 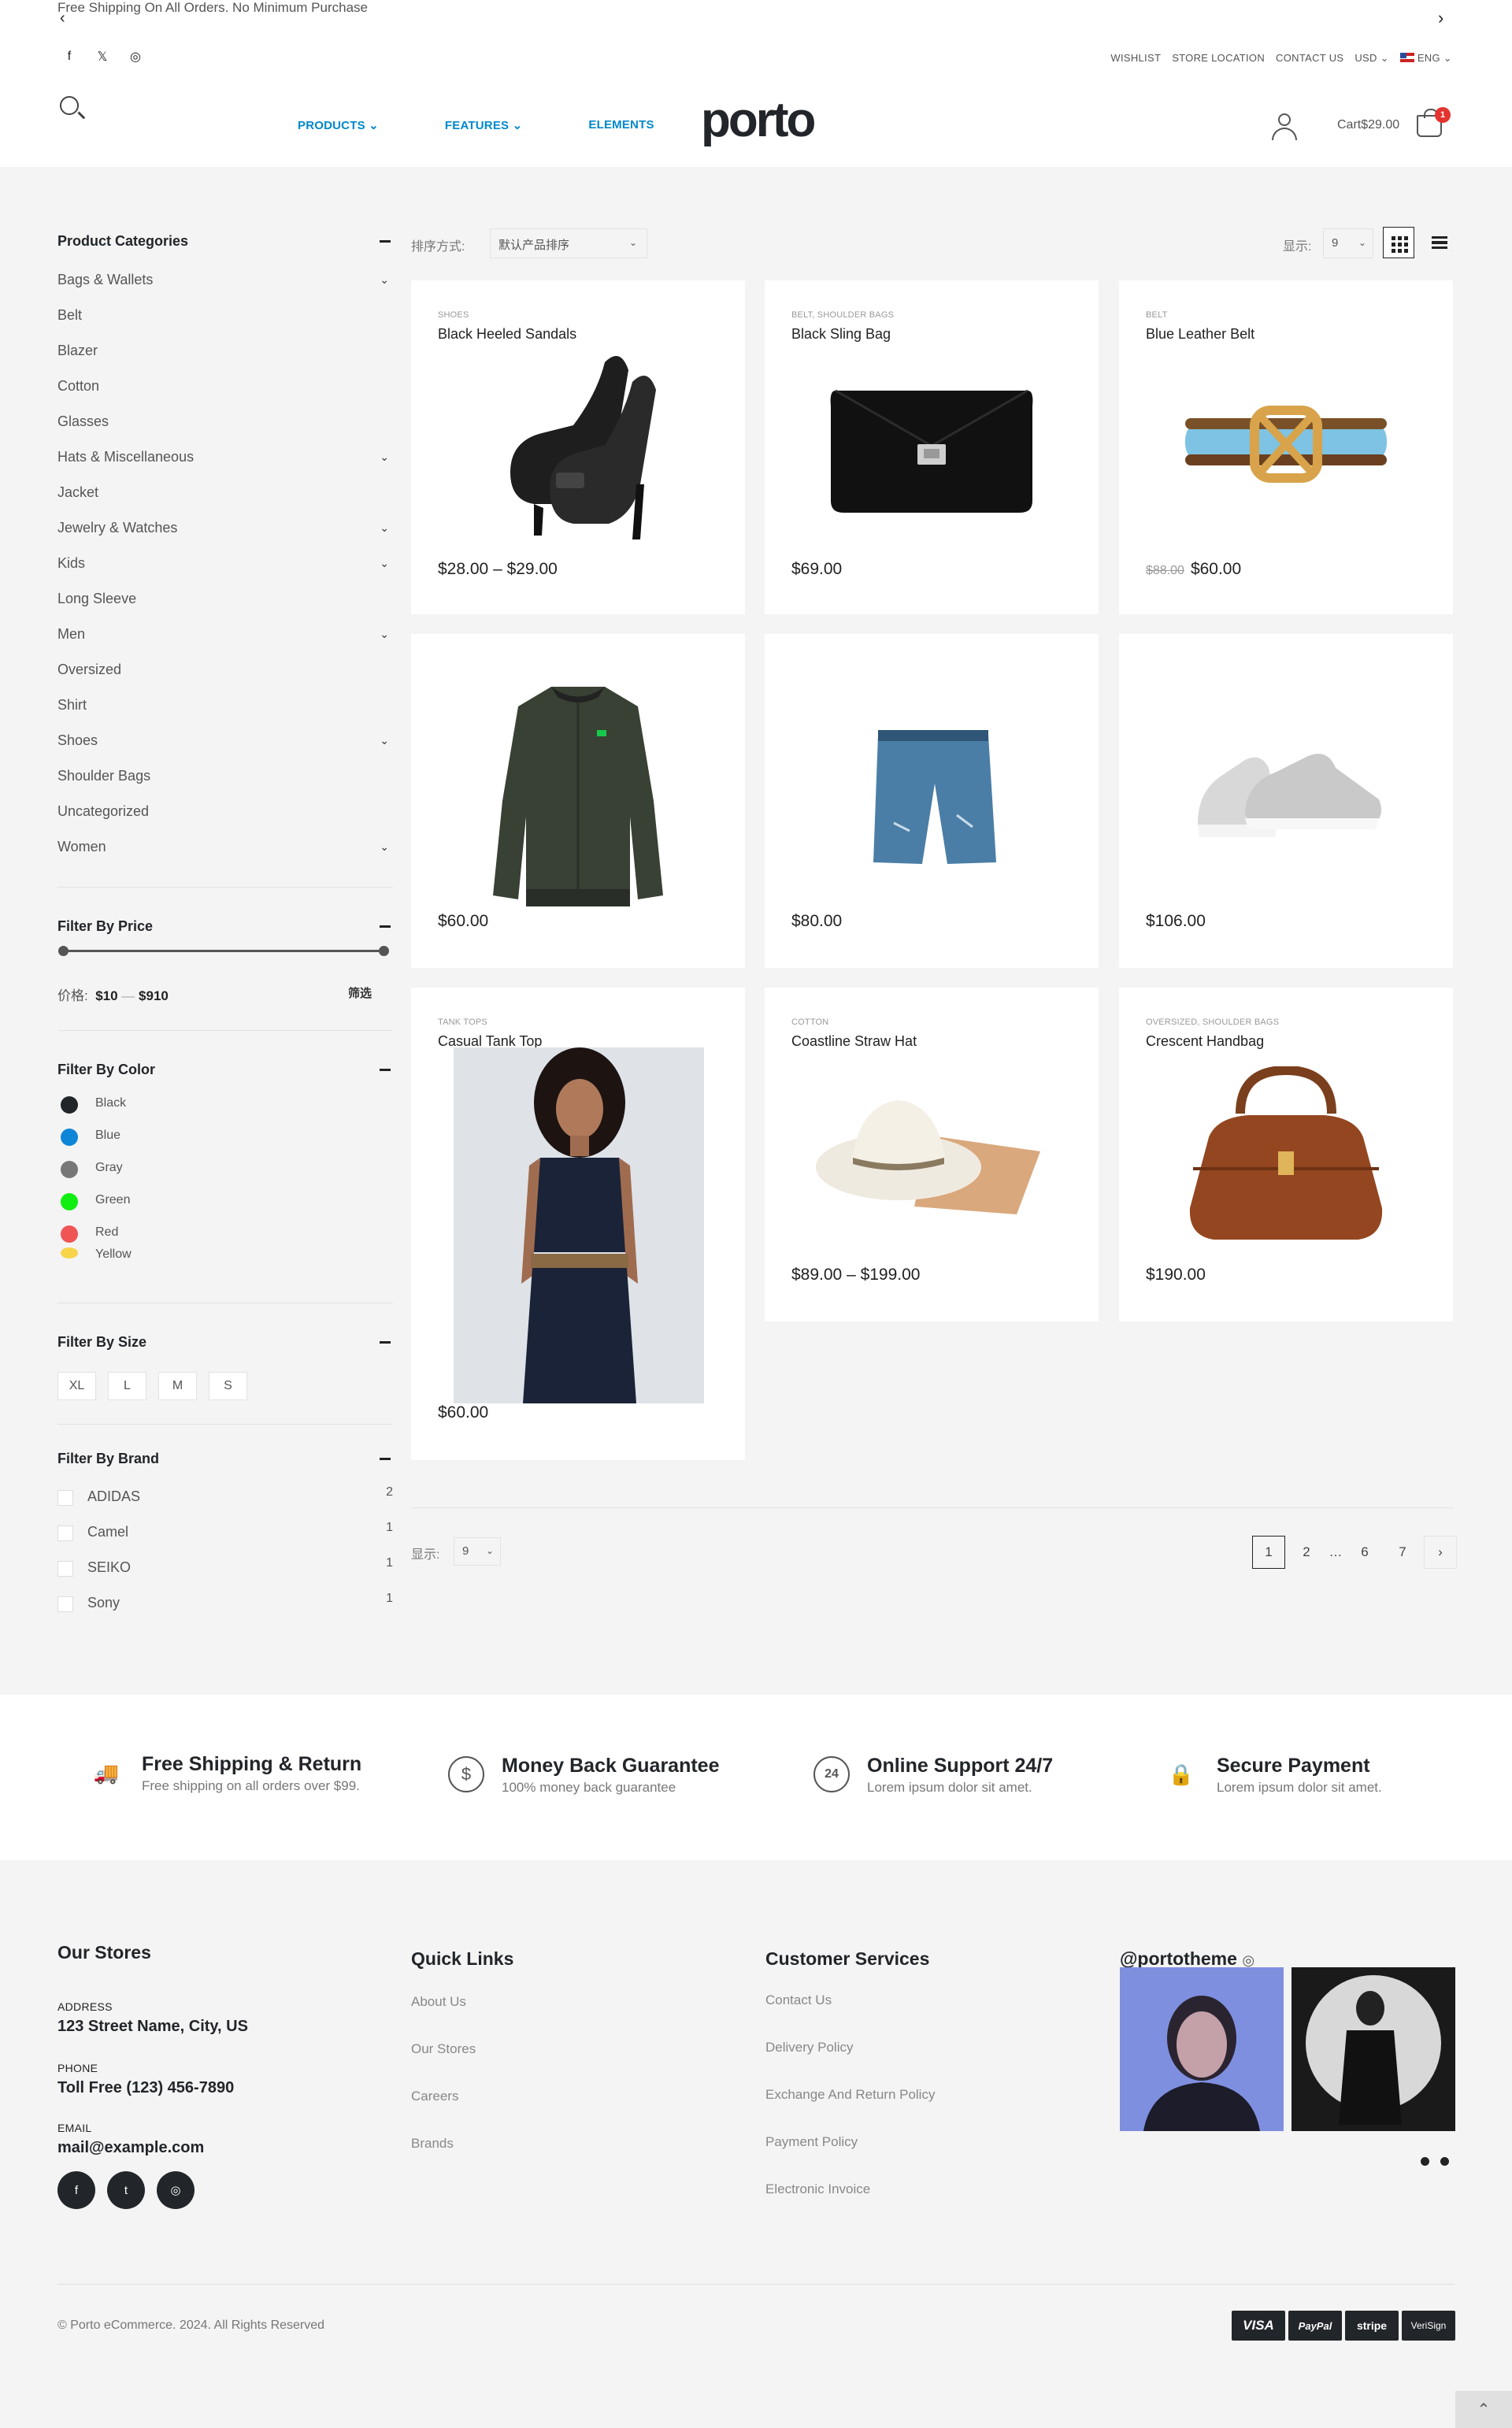 What do you see at coordinates (225, 360) in the screenshot?
I see `category-item: Blazer` at bounding box center [225, 360].